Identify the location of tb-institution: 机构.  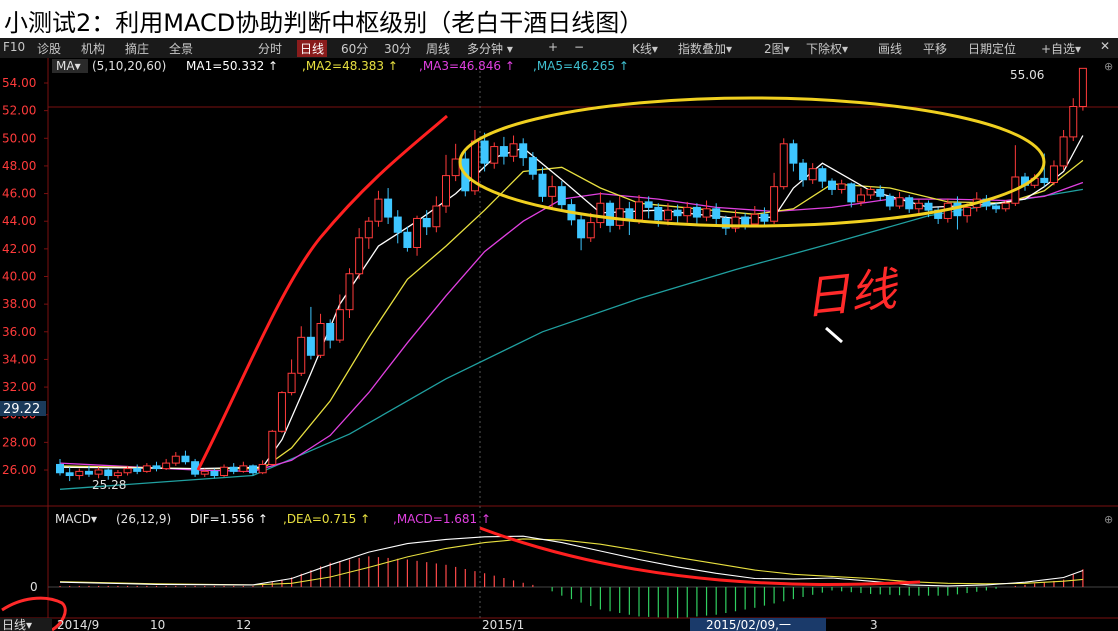
(93, 48).